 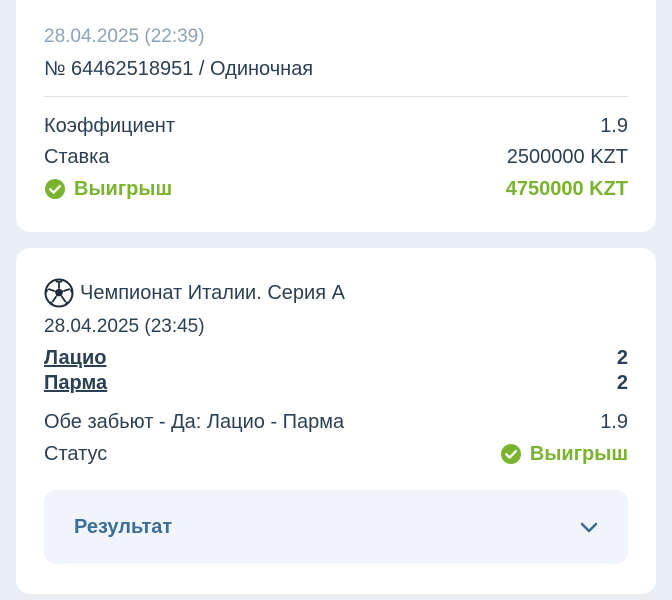 What do you see at coordinates (75, 383) in the screenshot?
I see `team-name-away: Парма` at bounding box center [75, 383].